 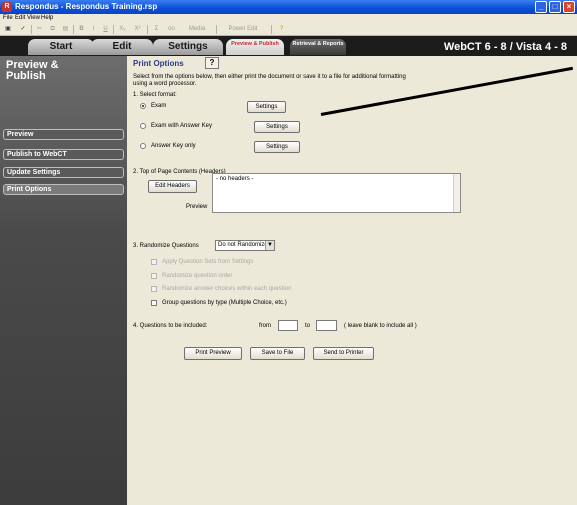 What do you see at coordinates (235, 179) in the screenshot?
I see `headers-preview-text: - no headers -` at bounding box center [235, 179].